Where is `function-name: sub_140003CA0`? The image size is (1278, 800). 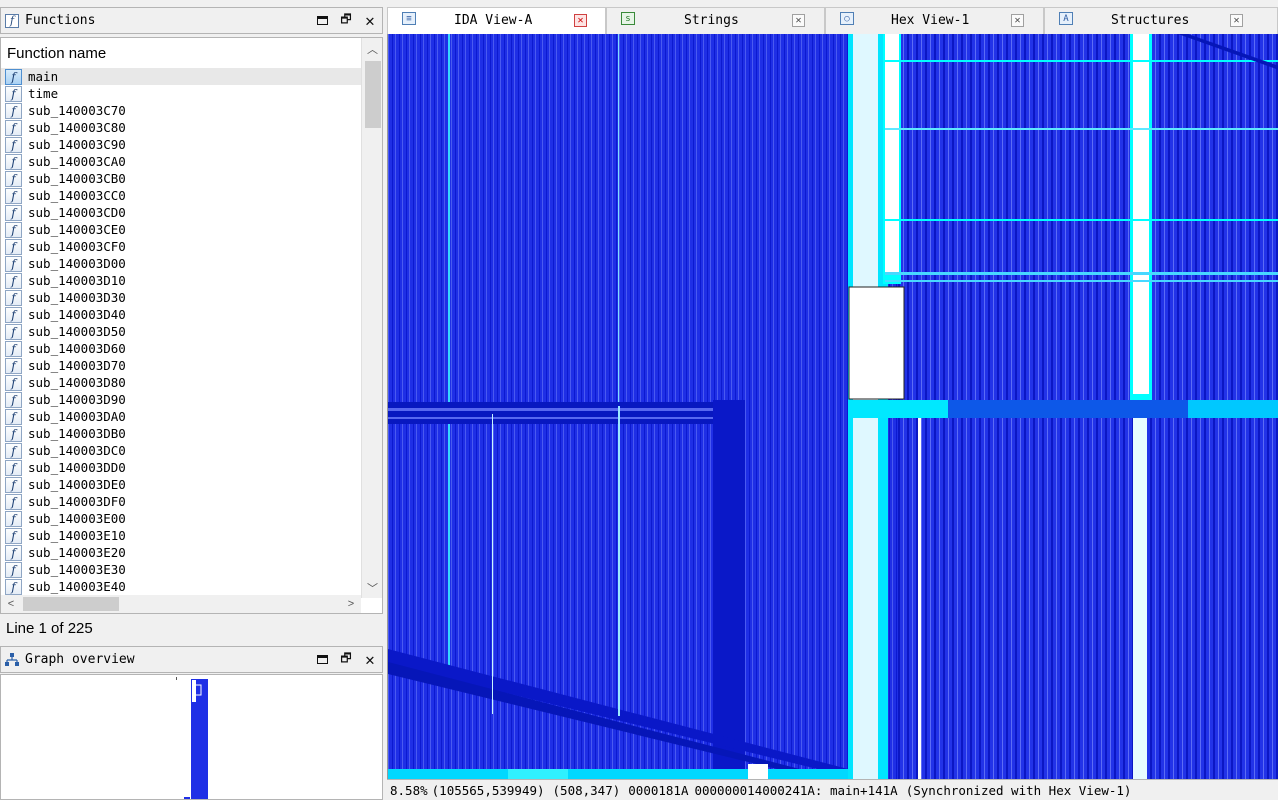 function-name: sub_140003CA0 is located at coordinates (77, 161).